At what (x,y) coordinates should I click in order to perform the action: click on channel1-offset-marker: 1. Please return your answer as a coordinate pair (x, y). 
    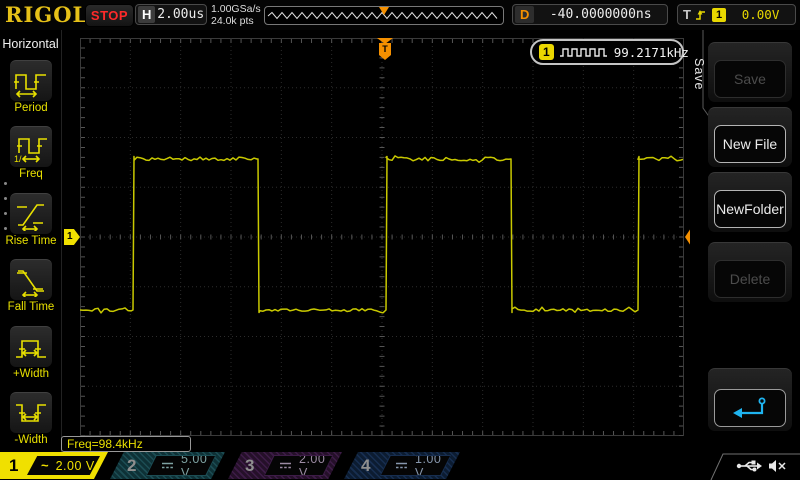
    Looking at the image, I should click on (72, 237).